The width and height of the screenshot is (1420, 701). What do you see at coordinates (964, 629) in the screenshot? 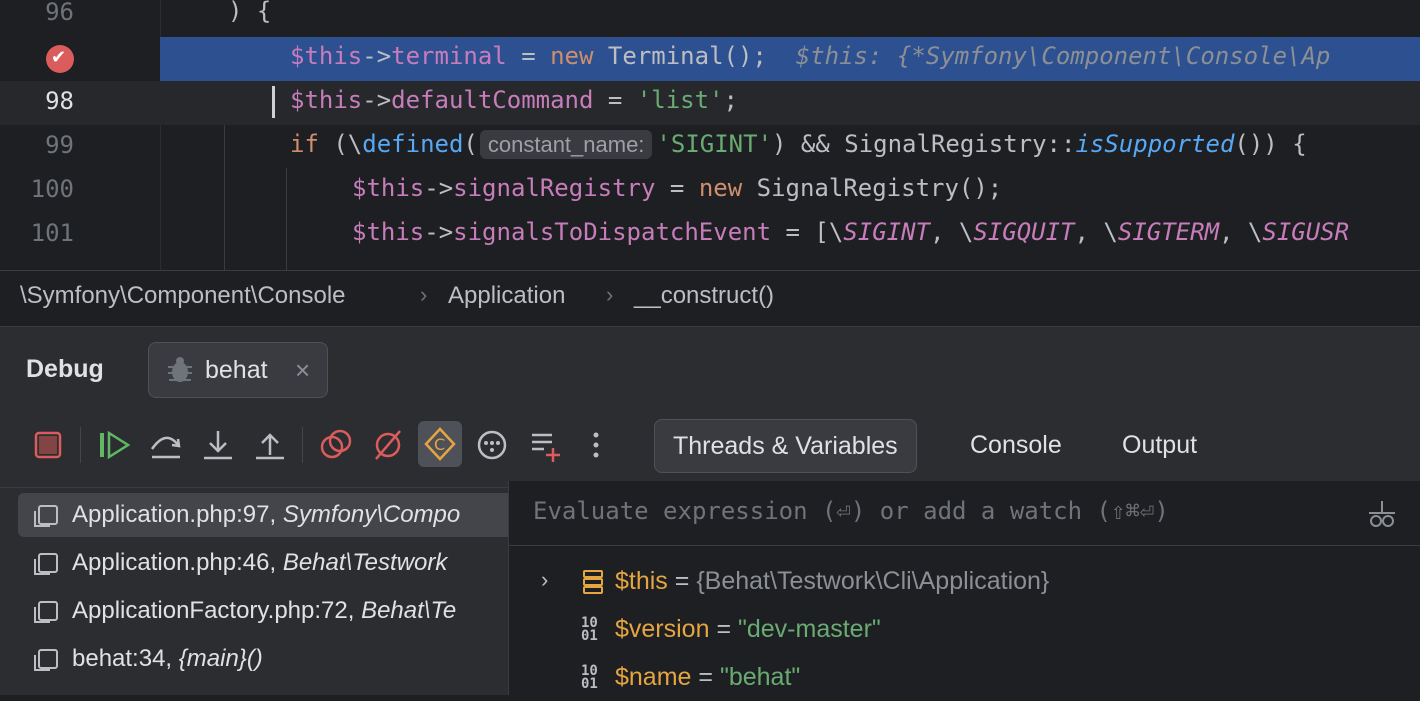
I see `variable-row: 10 01 $version = "dev-master"` at bounding box center [964, 629].